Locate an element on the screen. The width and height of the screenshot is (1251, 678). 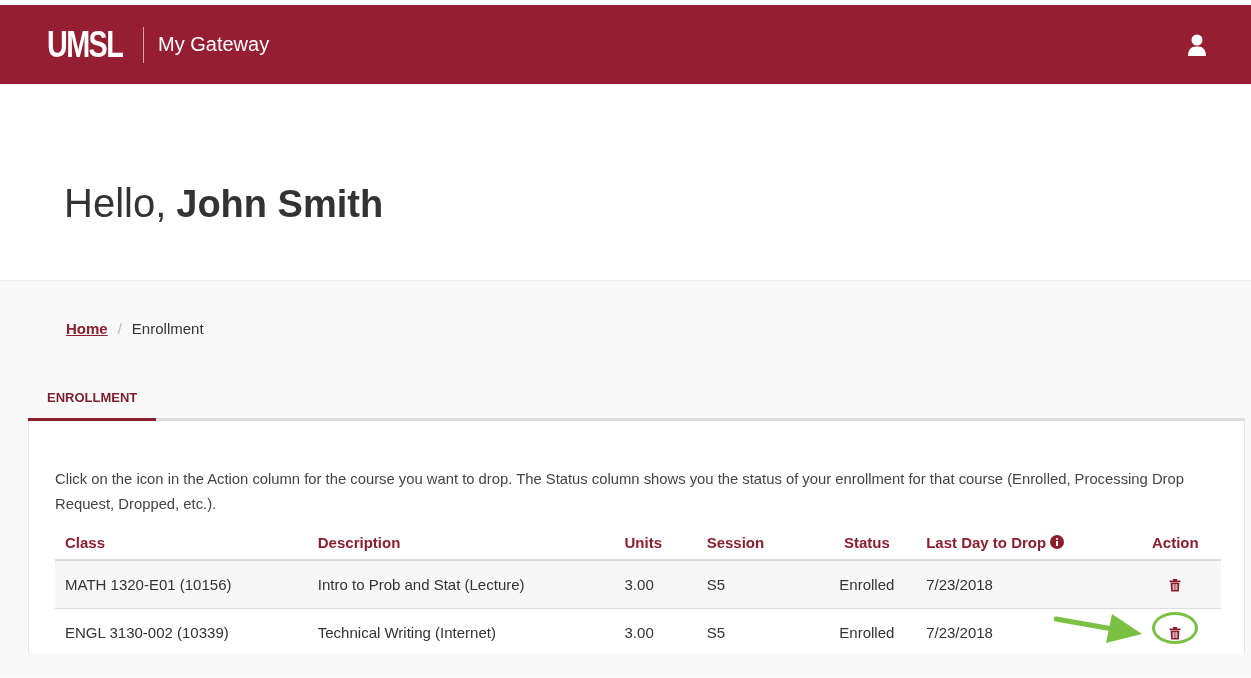
app-title: My Gateway is located at coordinates (214, 44).